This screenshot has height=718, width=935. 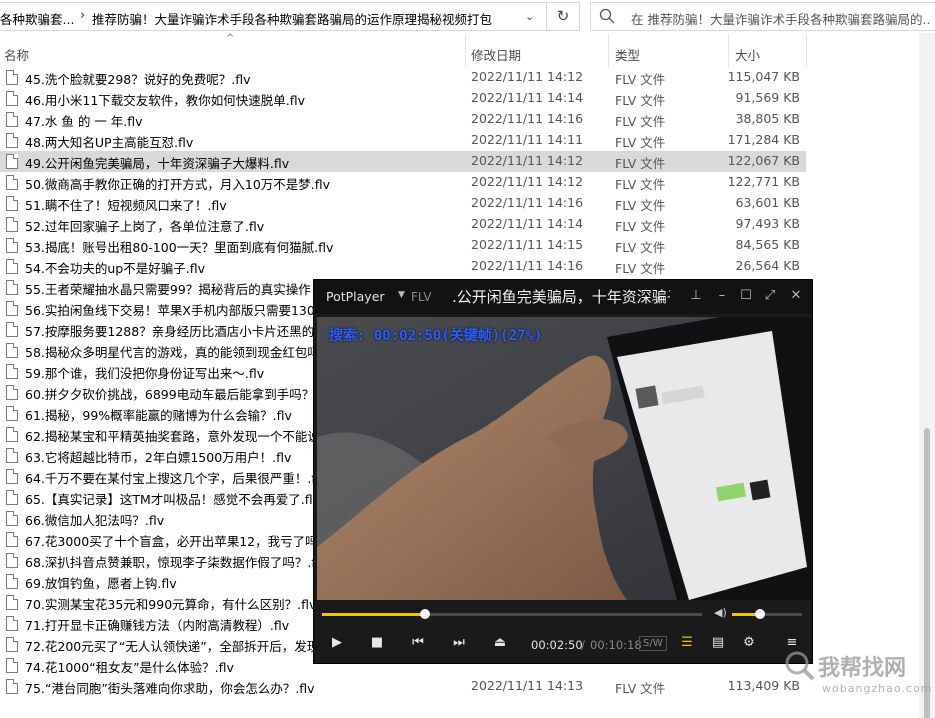 What do you see at coordinates (687, 643) in the screenshot?
I see `playlist-search-icon: ☰` at bounding box center [687, 643].